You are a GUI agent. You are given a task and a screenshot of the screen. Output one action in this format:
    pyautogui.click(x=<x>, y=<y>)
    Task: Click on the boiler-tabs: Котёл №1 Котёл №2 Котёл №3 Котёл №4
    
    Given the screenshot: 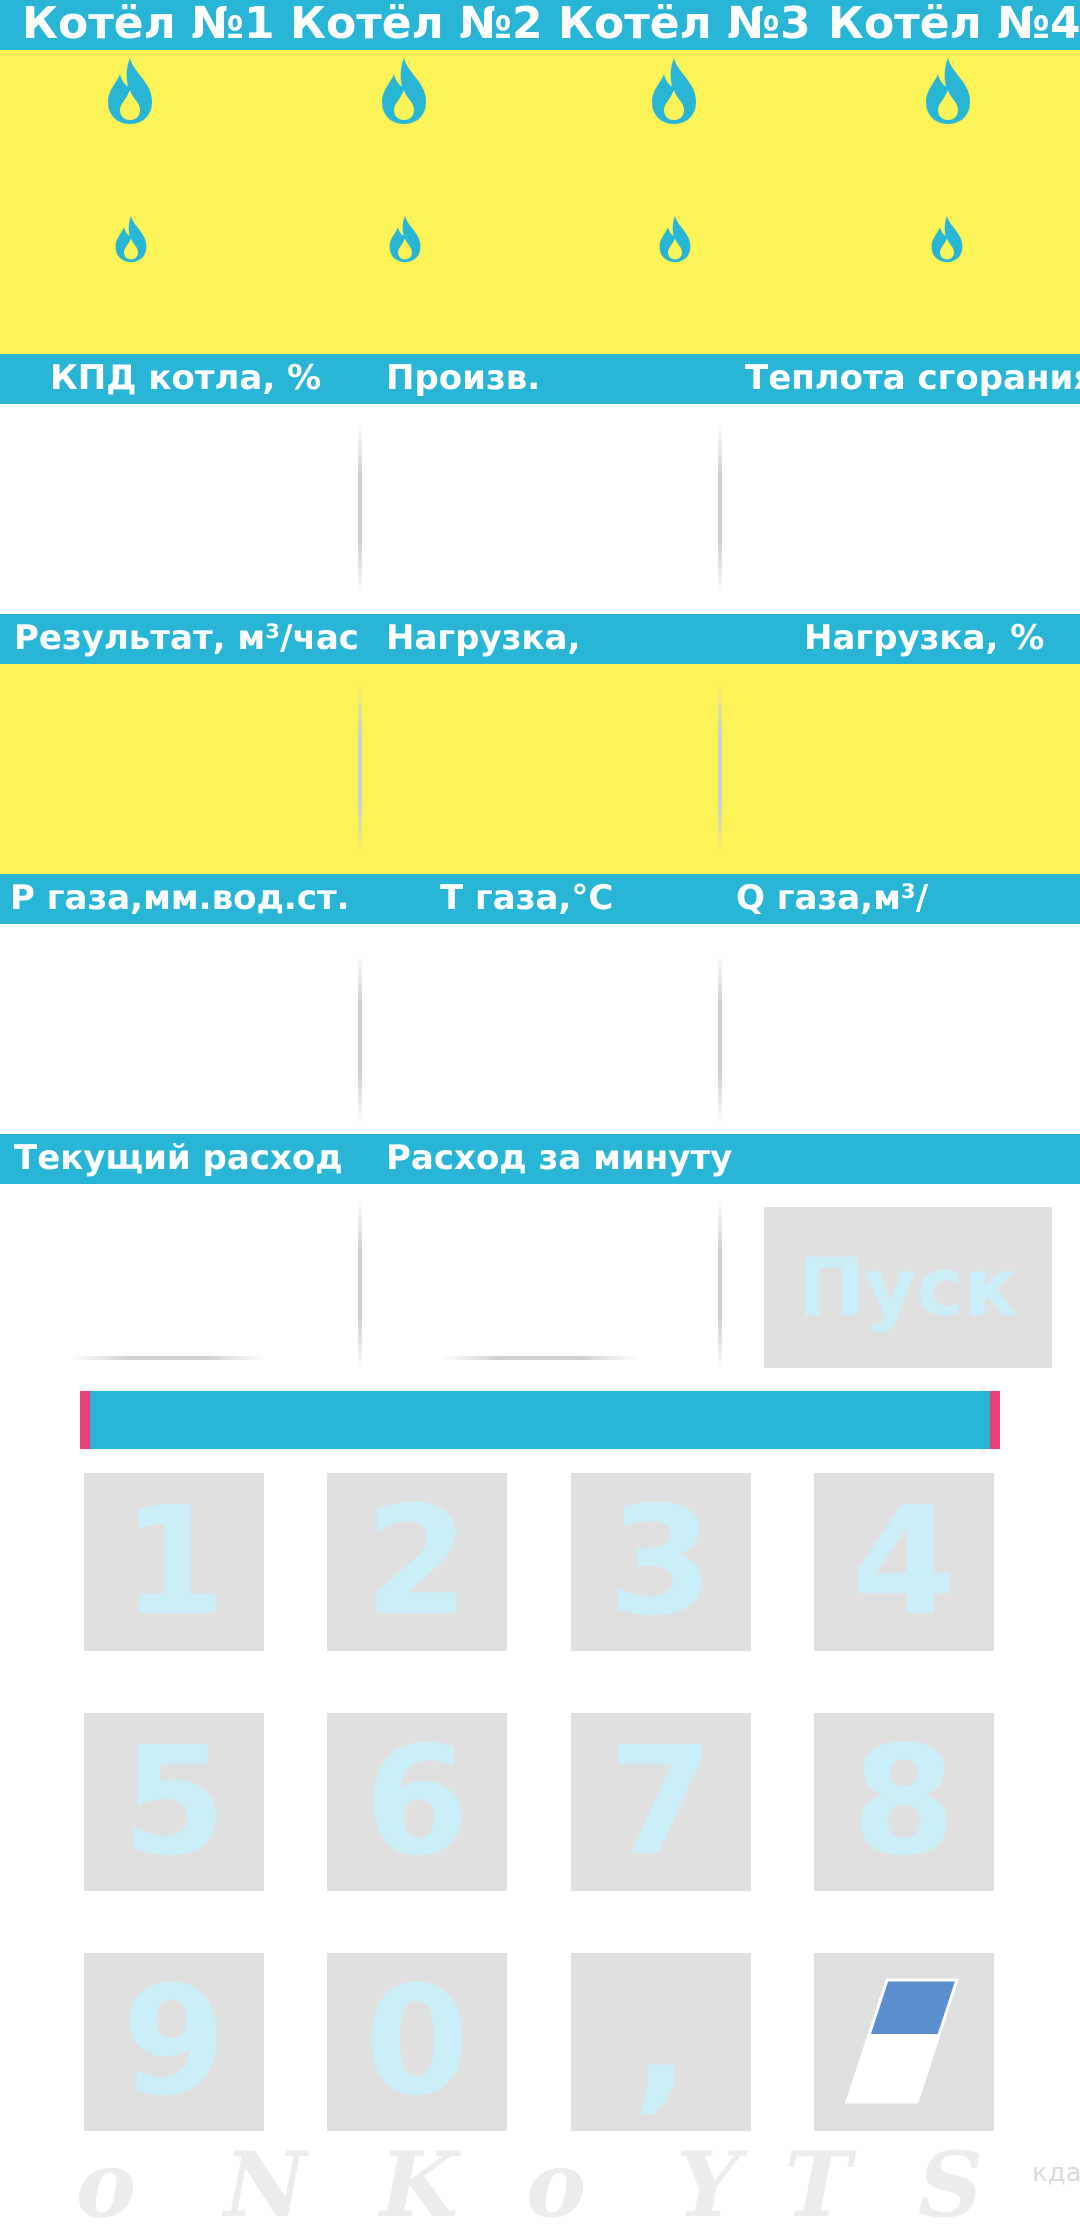 What is the action you would take?
    pyautogui.click(x=540, y=25)
    